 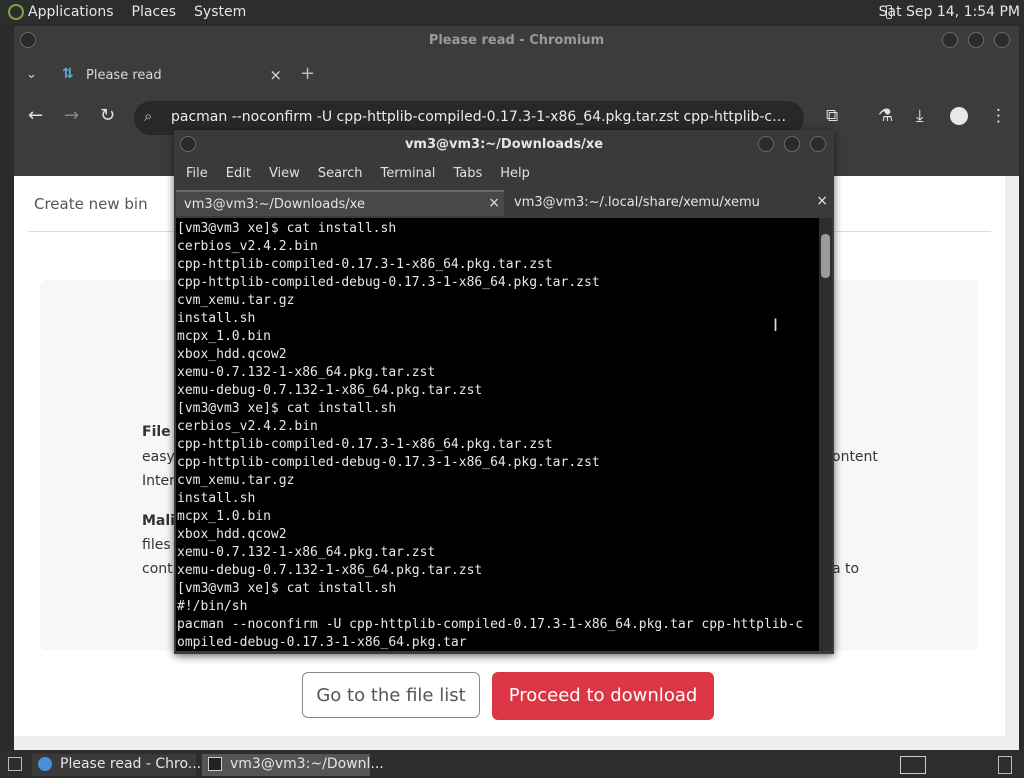 I want to click on profile-avatar-icon, so click(x=959, y=116).